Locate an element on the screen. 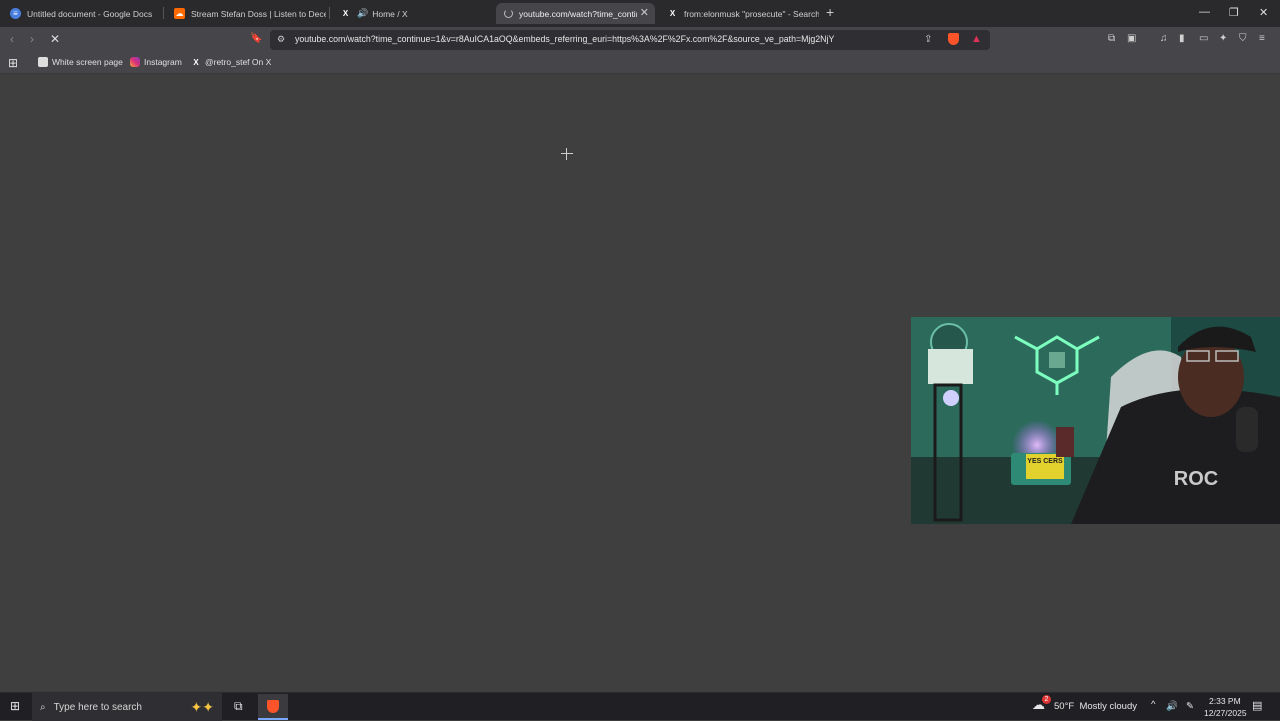 This screenshot has width=1280, height=721. shirt-text: ROC is located at coordinates (1196, 479).